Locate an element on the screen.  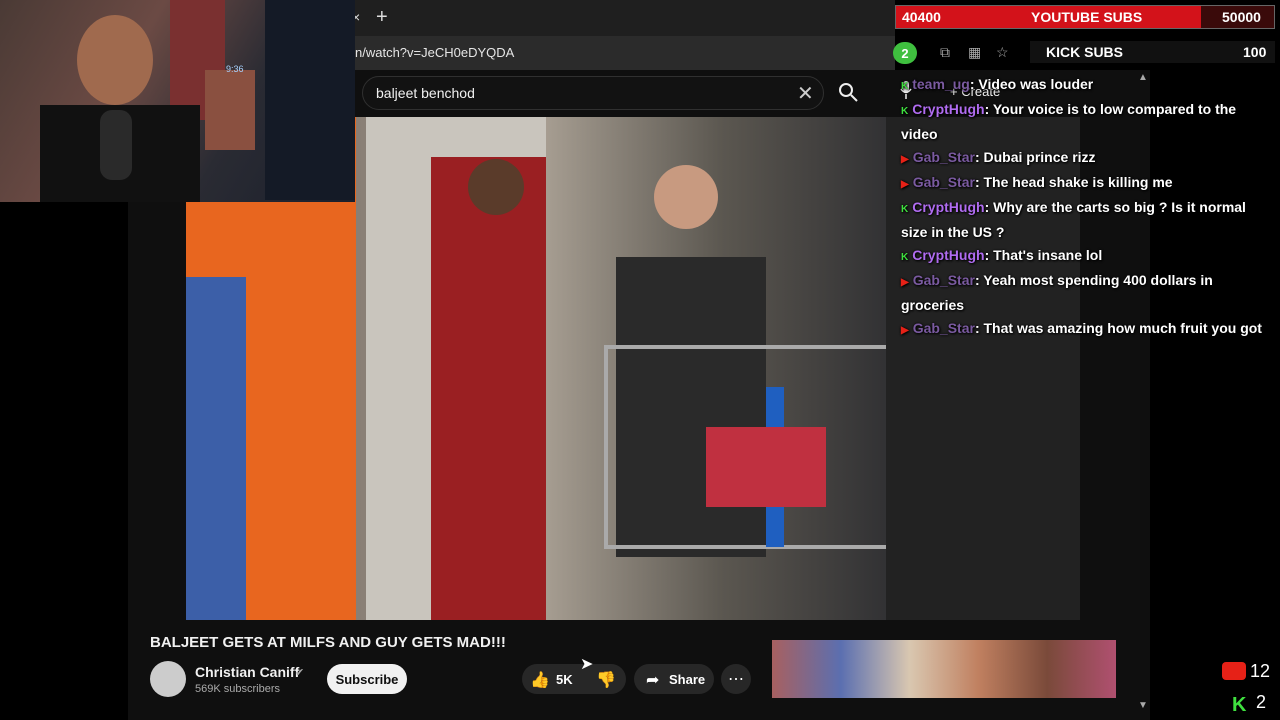
kick-subs-label: KICK SUBS is located at coordinates (1085, 52).